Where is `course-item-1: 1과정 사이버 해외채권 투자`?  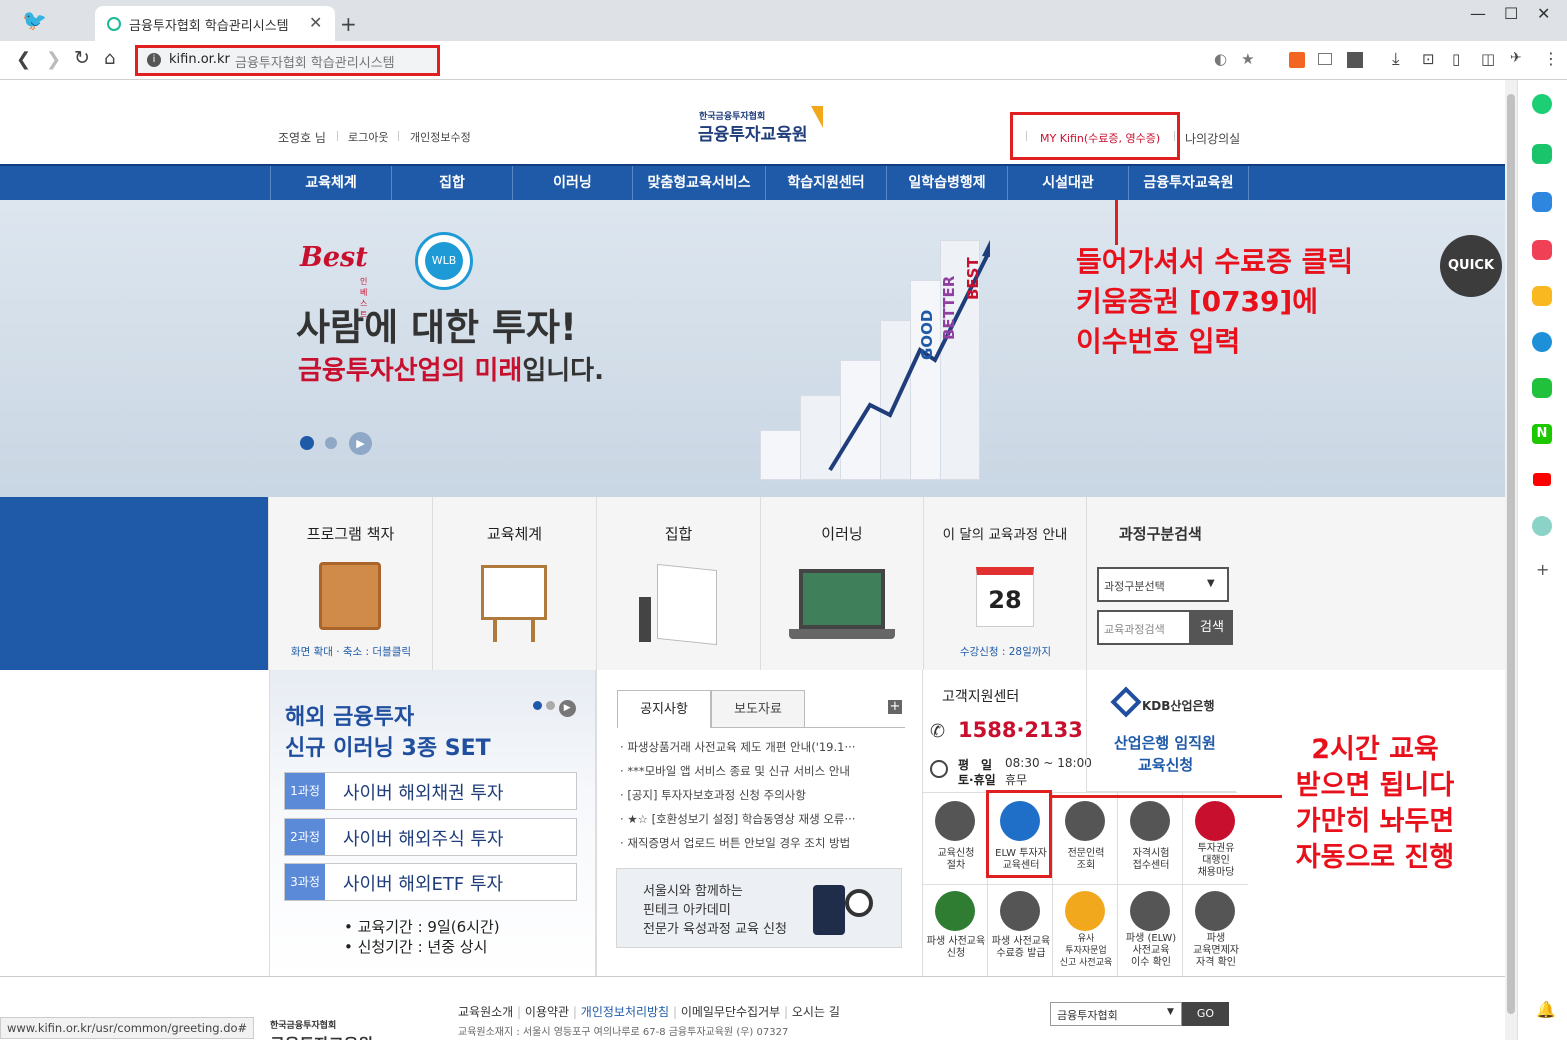
course-item-1: 1과정 사이버 해외채권 투자 is located at coordinates (430, 791).